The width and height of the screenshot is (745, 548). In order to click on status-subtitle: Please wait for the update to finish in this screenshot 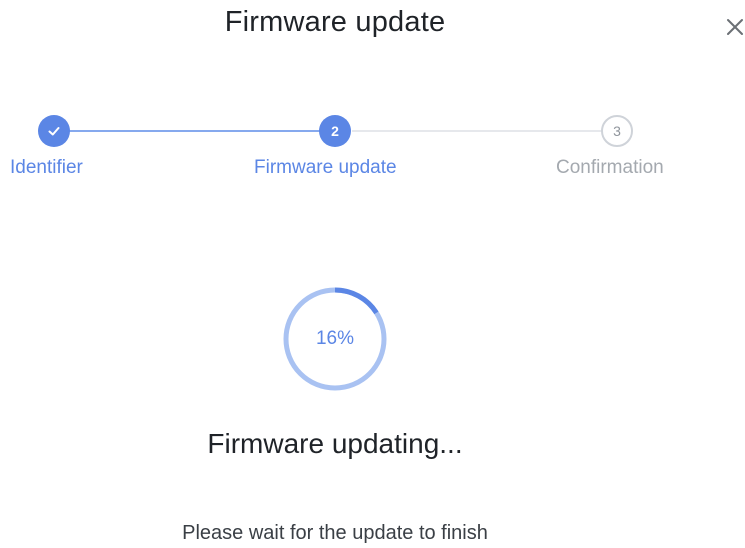, I will do `click(335, 533)`.